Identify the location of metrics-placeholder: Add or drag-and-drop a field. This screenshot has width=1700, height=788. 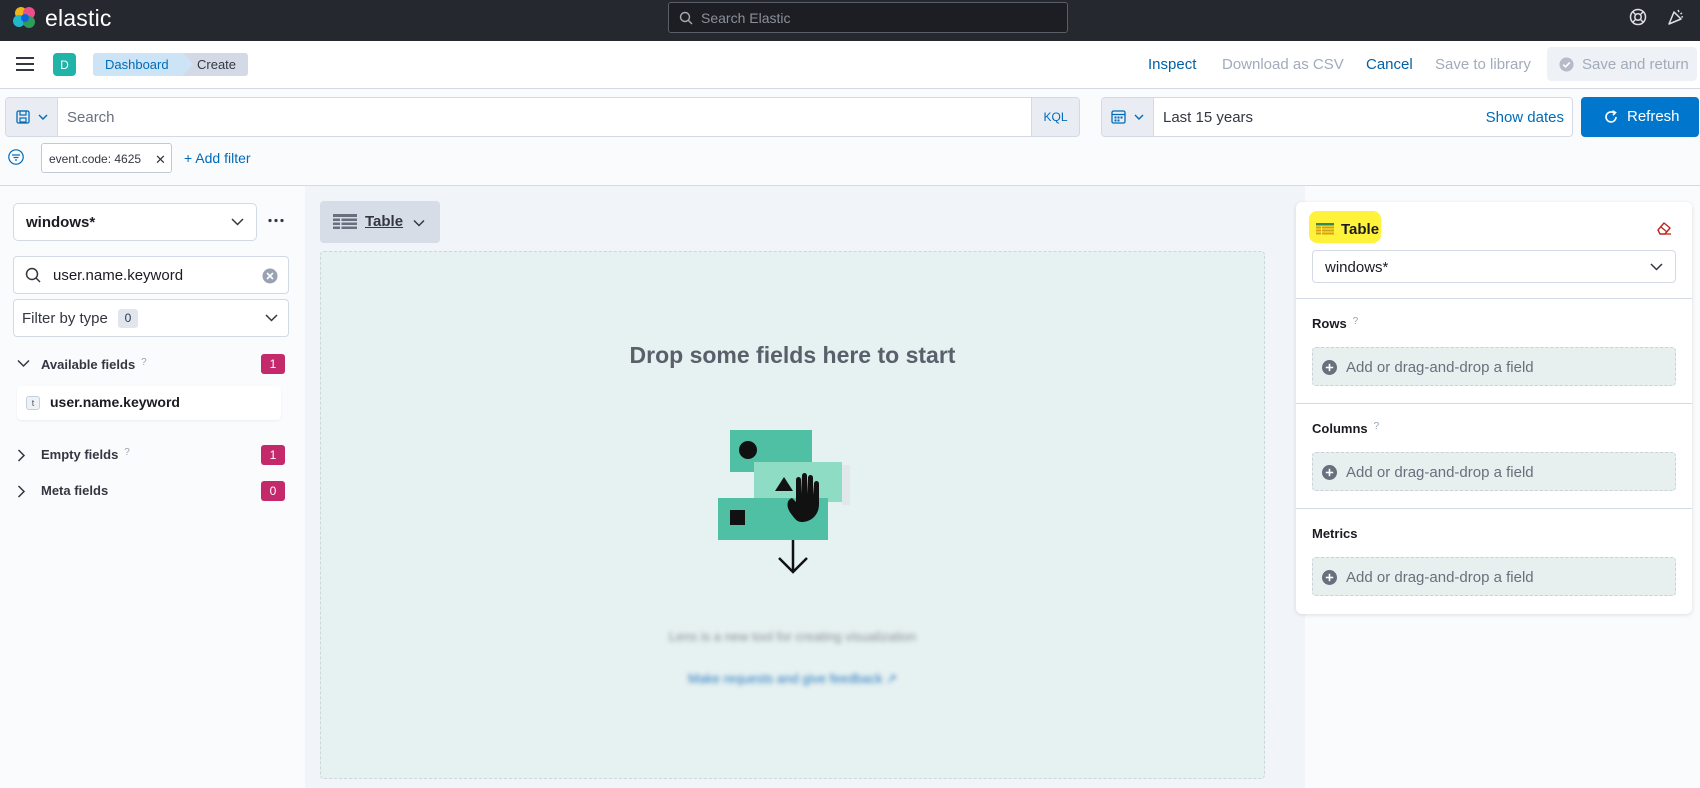
(1440, 577).